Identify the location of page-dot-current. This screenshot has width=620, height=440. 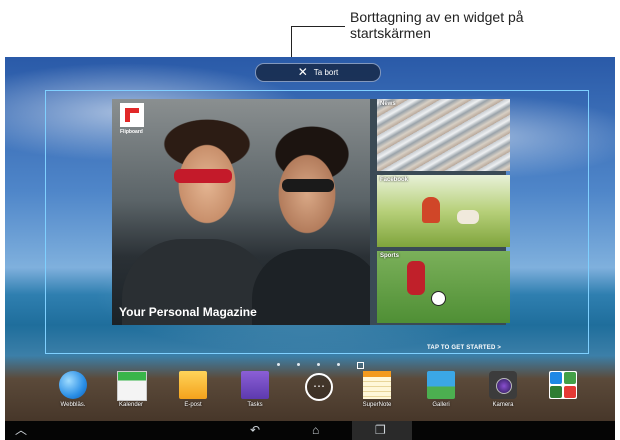
(360, 365).